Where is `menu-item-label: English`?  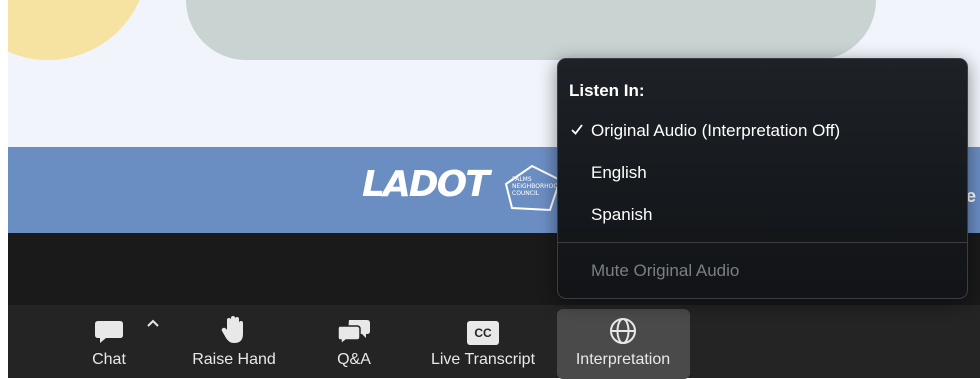
menu-item-label: English is located at coordinates (619, 172).